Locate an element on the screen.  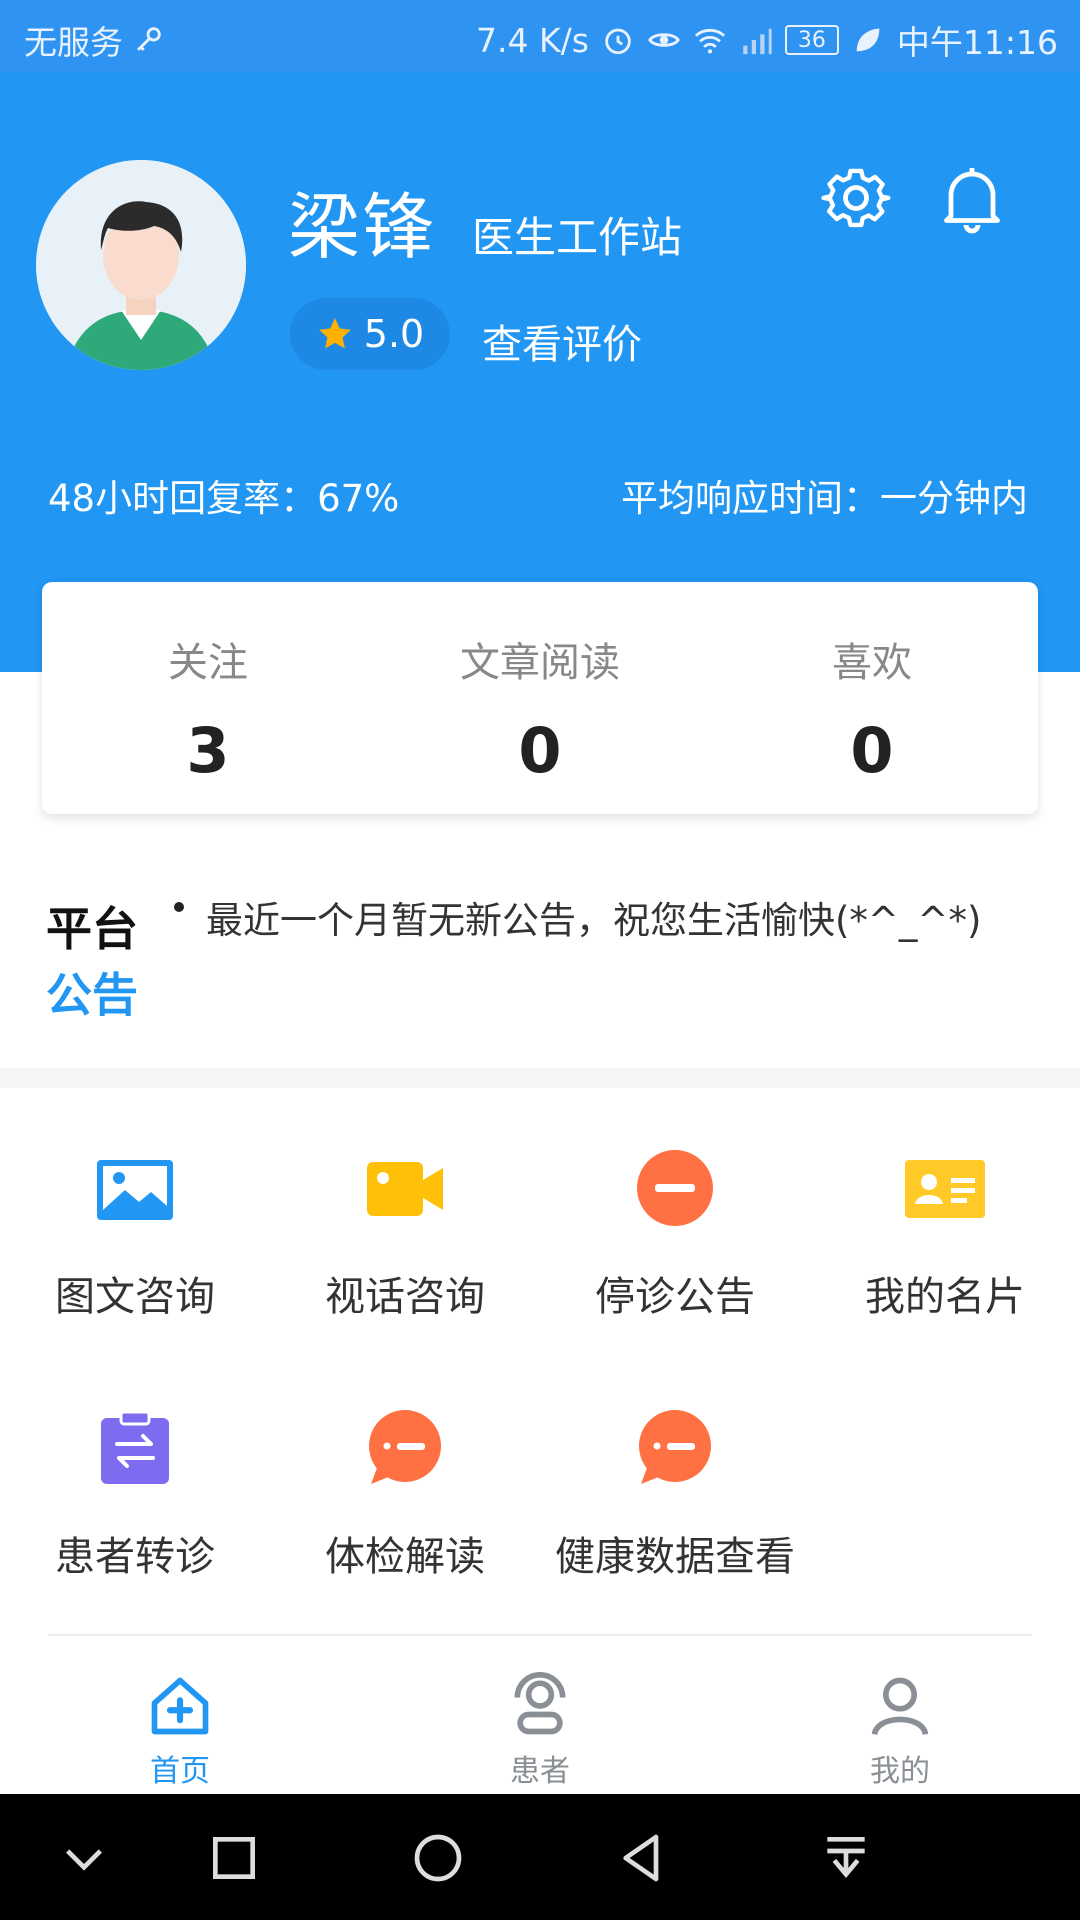
tab-patients: 患者 is located at coordinates (540, 1719).